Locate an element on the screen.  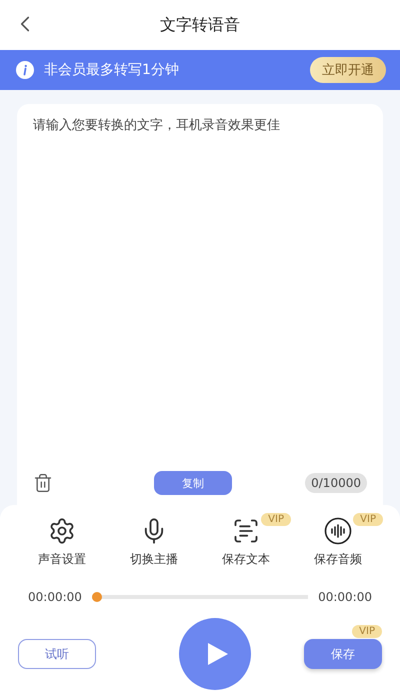
character-count: 0/10000 is located at coordinates (336, 483).